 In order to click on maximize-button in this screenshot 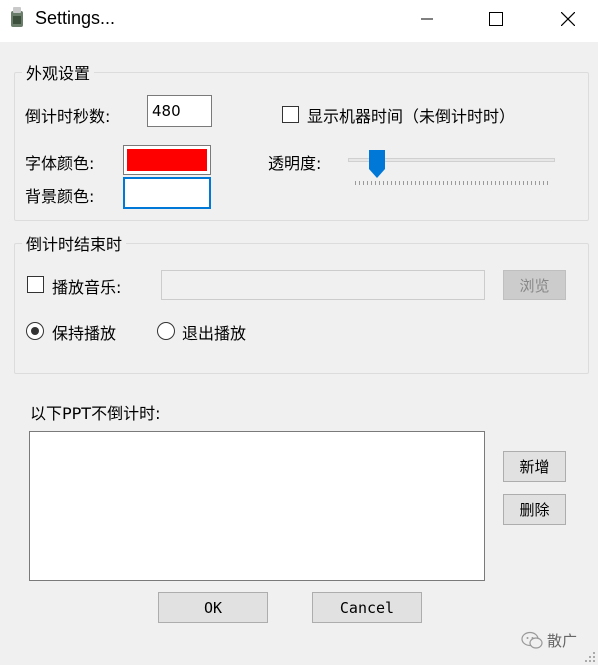, I will do `click(496, 19)`.